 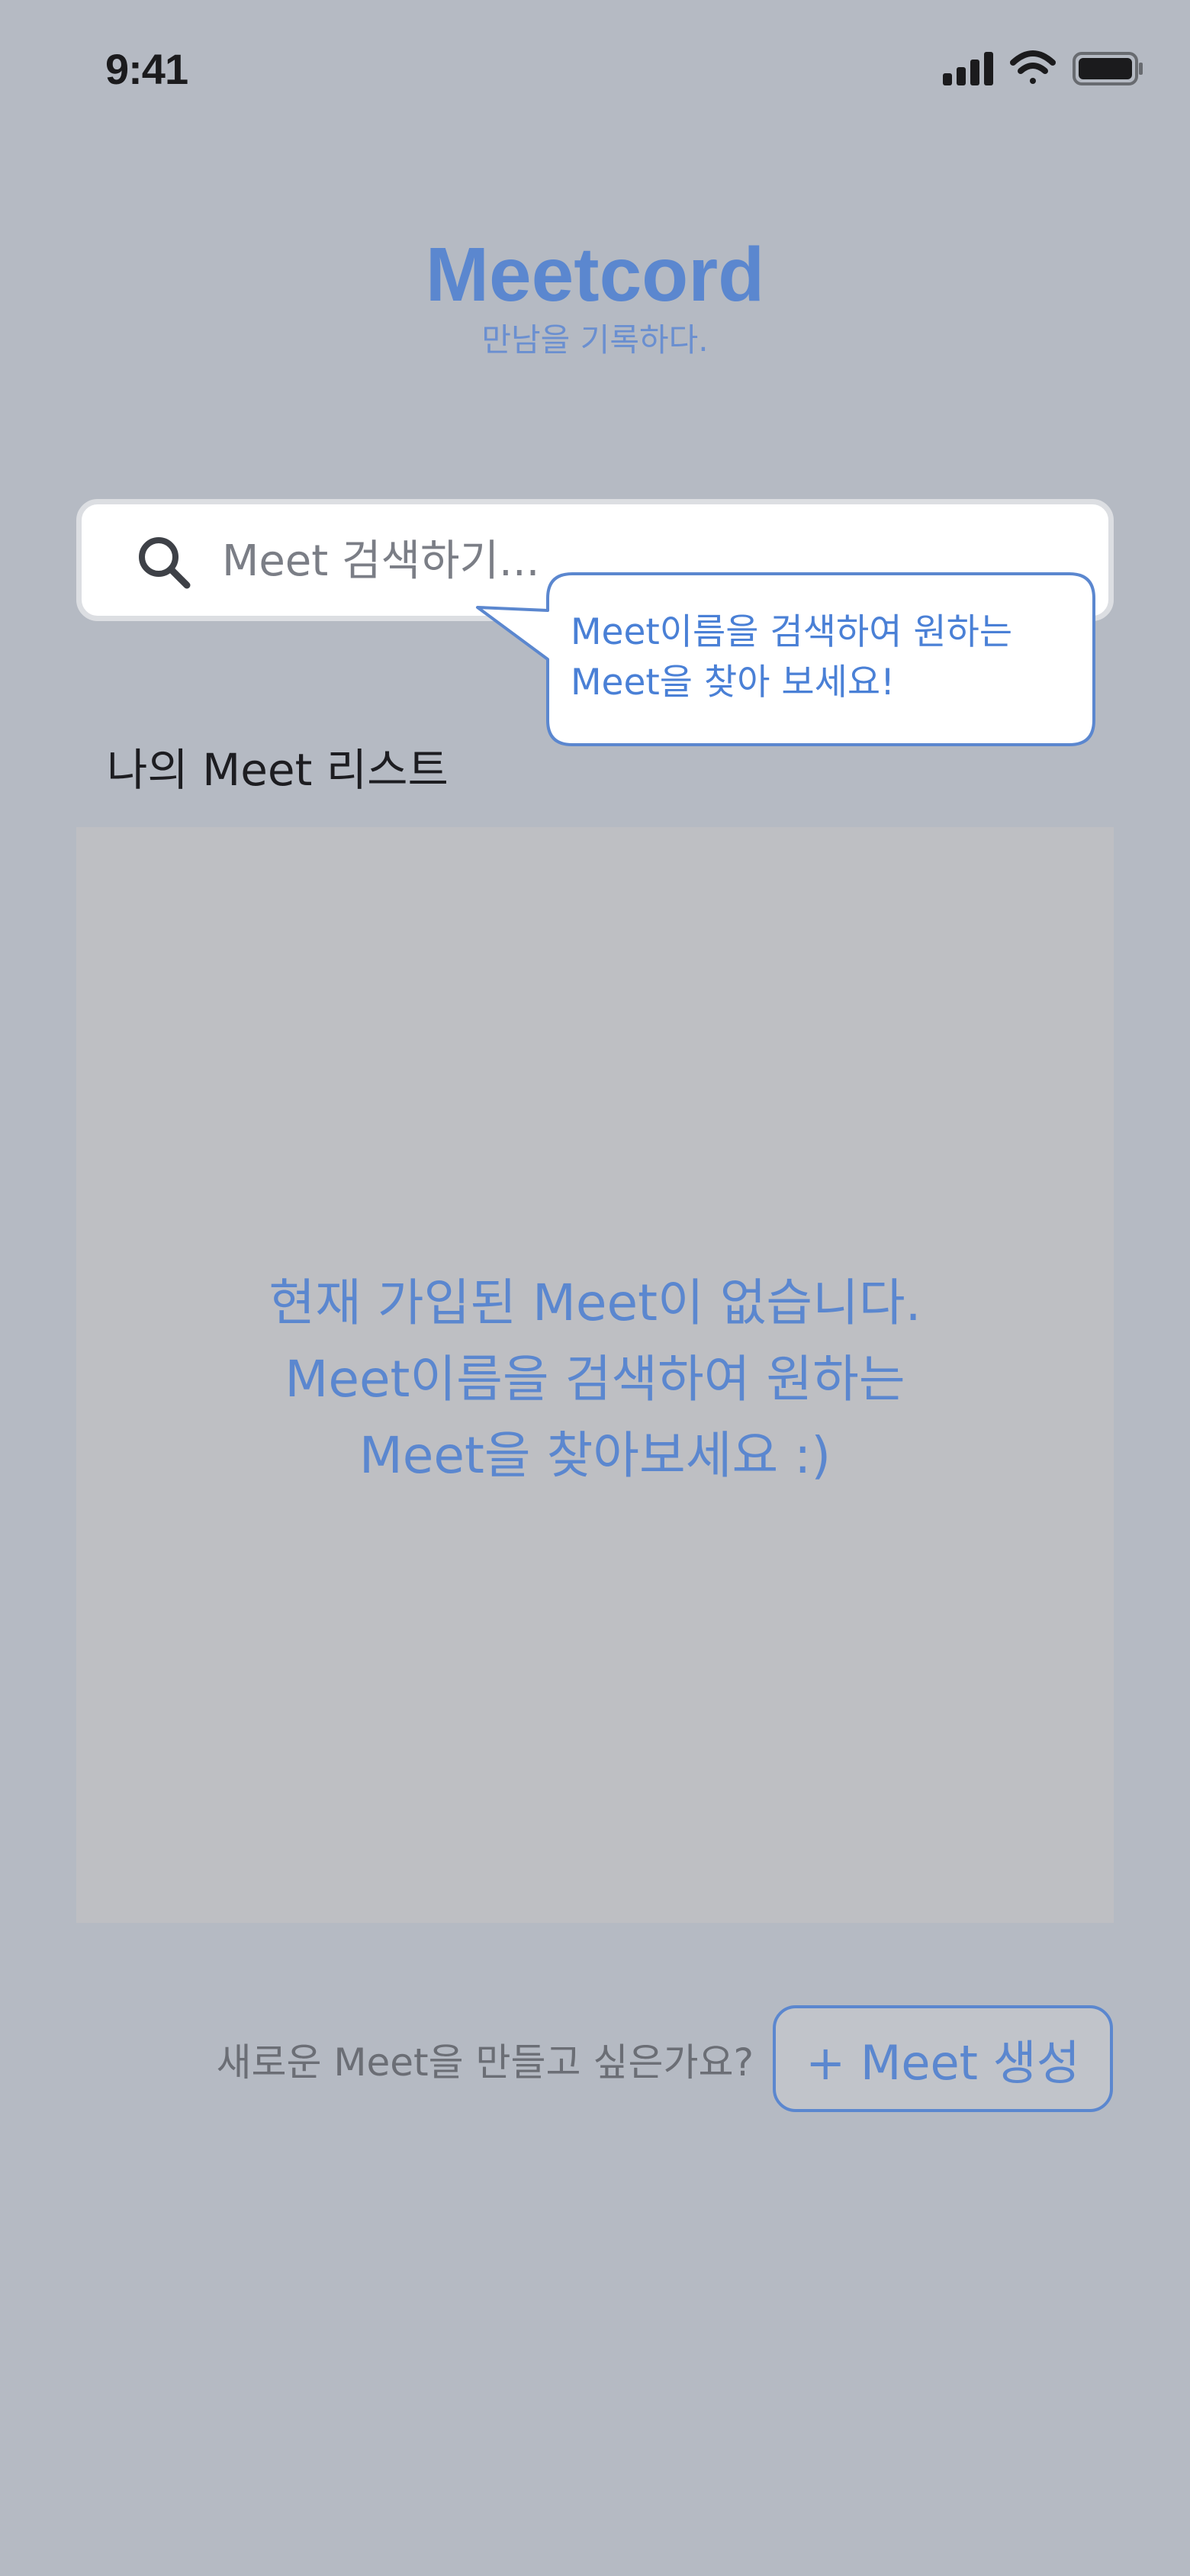 I want to click on status-icons, so click(x=1043, y=67).